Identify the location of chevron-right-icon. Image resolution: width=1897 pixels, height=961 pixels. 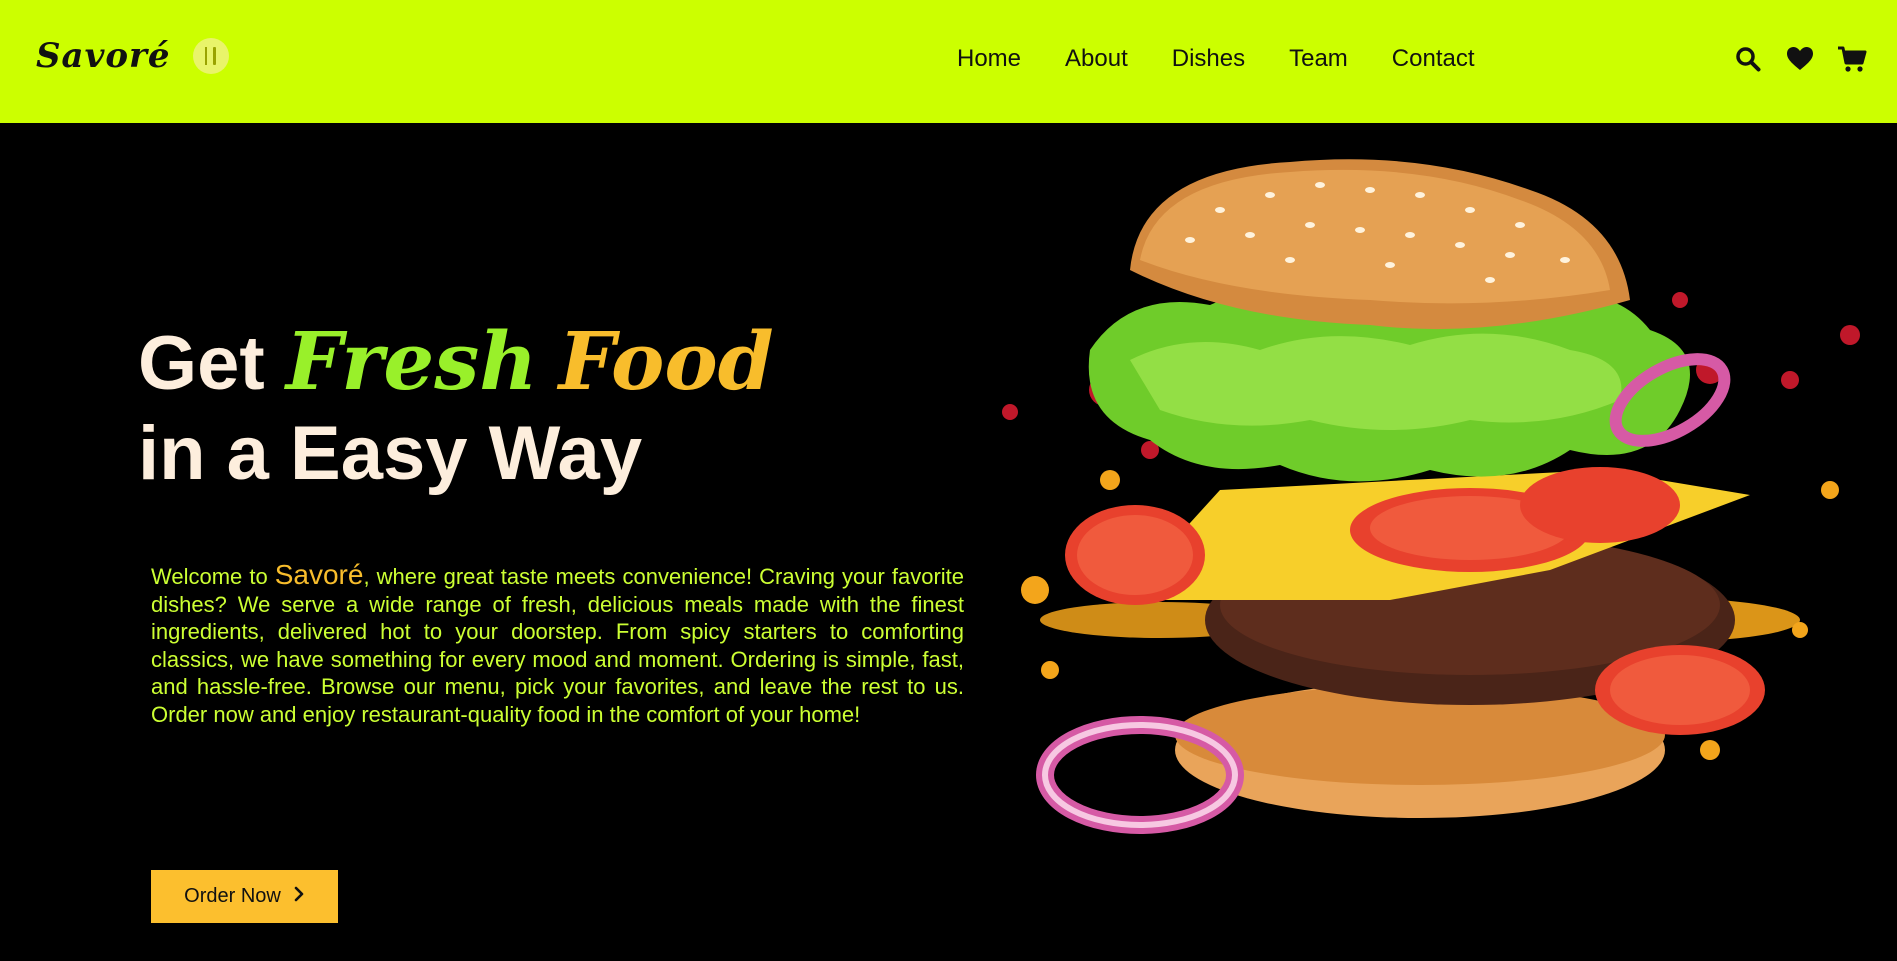
(299, 896).